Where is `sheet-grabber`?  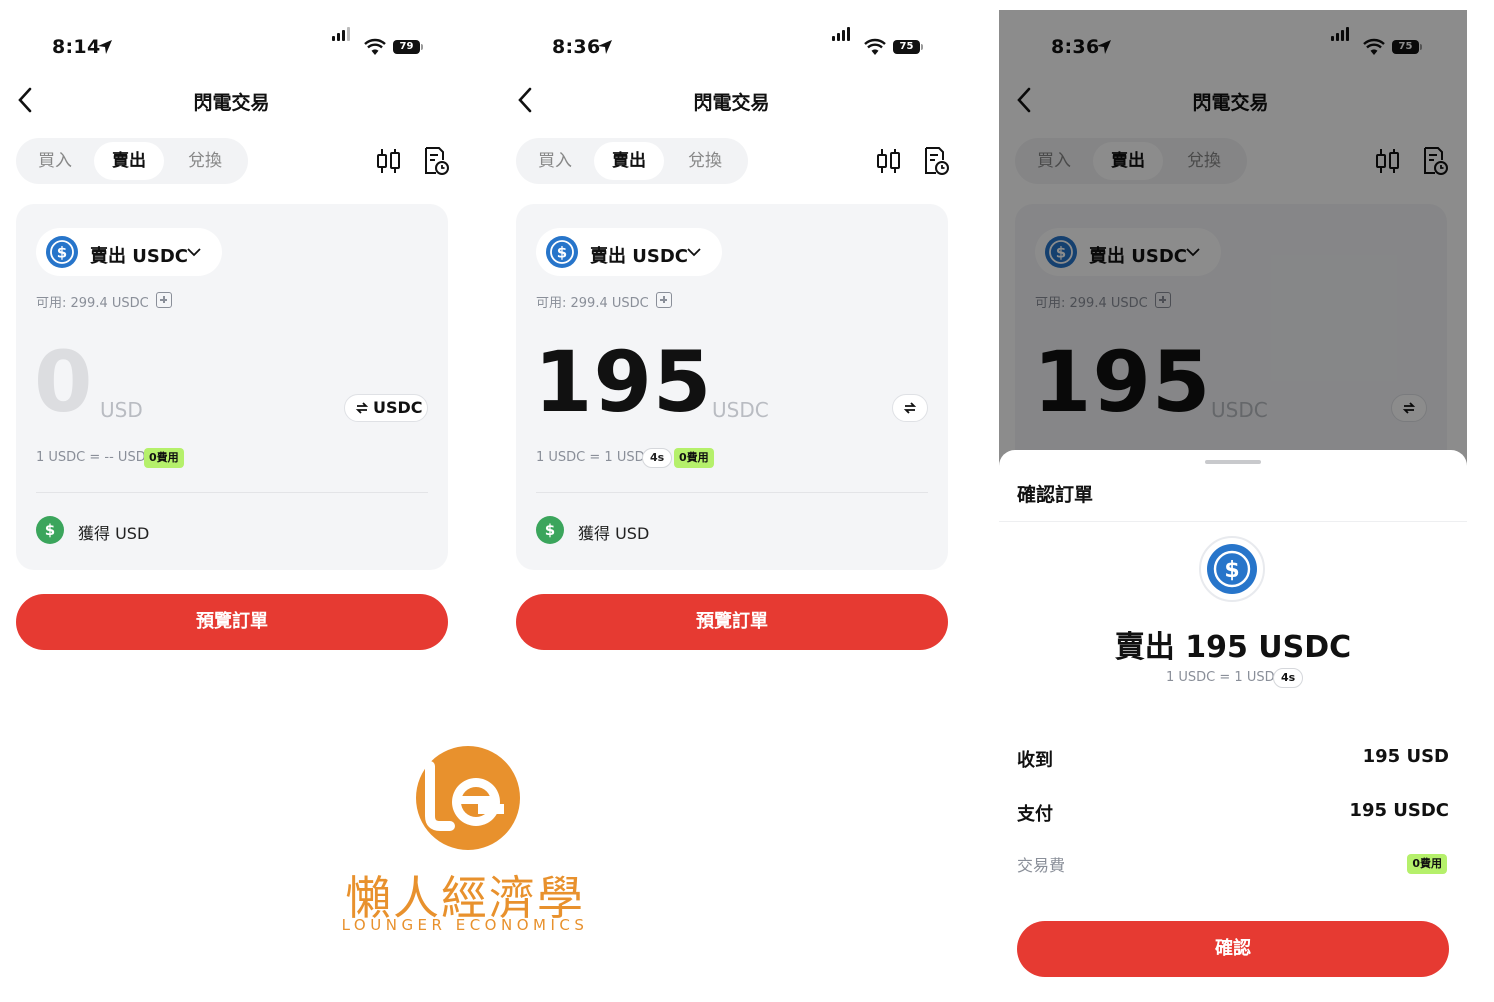 sheet-grabber is located at coordinates (1233, 462).